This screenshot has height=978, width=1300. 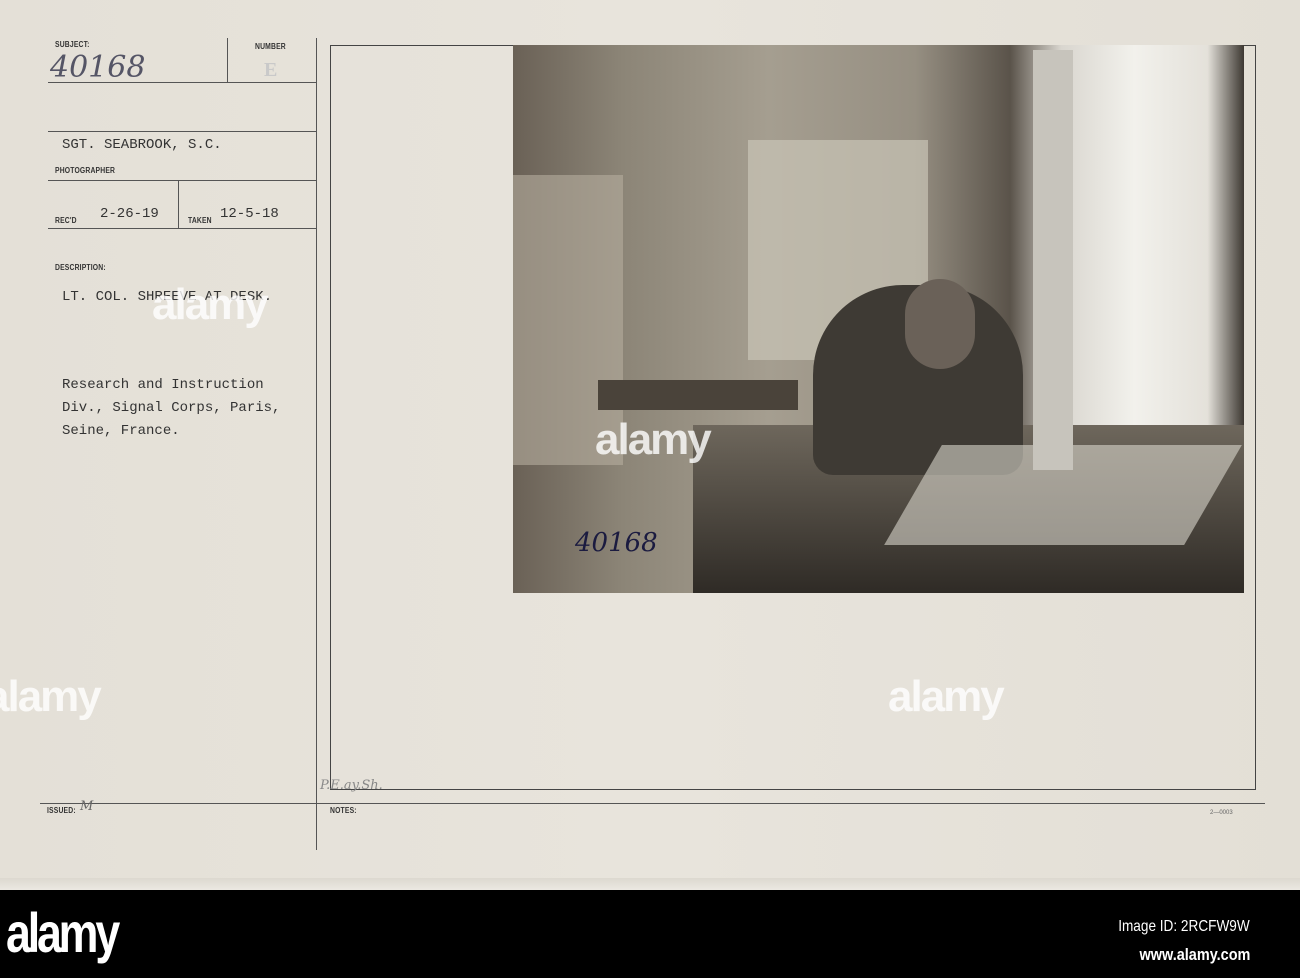 What do you see at coordinates (200, 220) in the screenshot?
I see `taken-label: TAKEN` at bounding box center [200, 220].